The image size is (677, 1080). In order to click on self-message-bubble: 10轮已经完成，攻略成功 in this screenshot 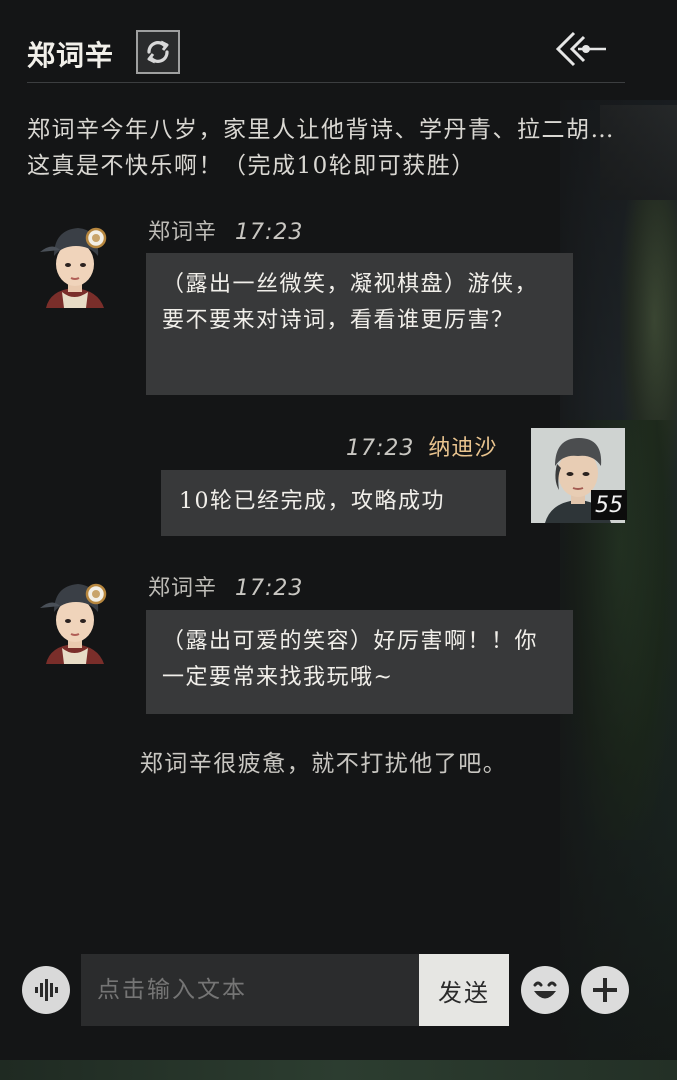, I will do `click(333, 503)`.